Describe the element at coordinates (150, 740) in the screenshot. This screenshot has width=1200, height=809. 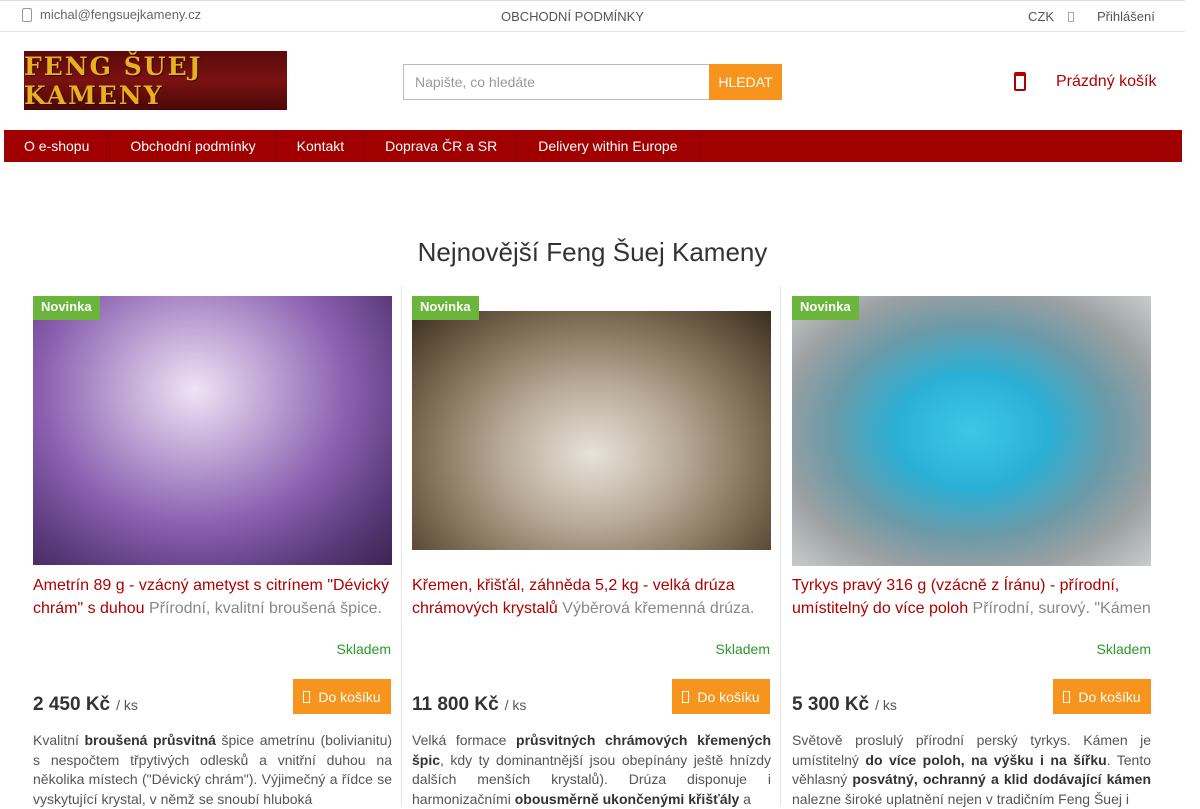
I see `description-bold: broušená průsvitná` at that location.